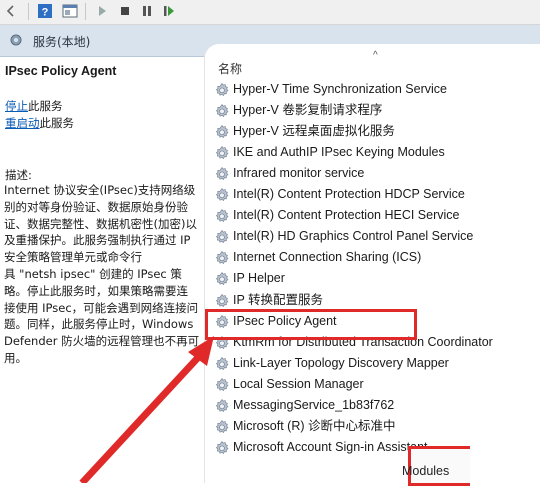 Image resolution: width=540 pixels, height=486 pixels. Describe the element at coordinates (311, 324) in the screenshot. I see `highlight-box` at that location.